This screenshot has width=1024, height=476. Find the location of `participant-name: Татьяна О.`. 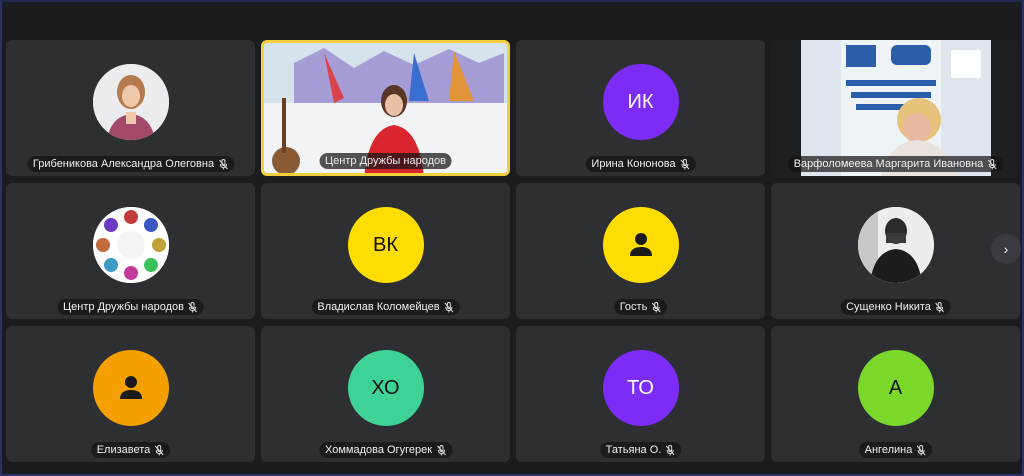

participant-name: Татьяна О. is located at coordinates (640, 450).